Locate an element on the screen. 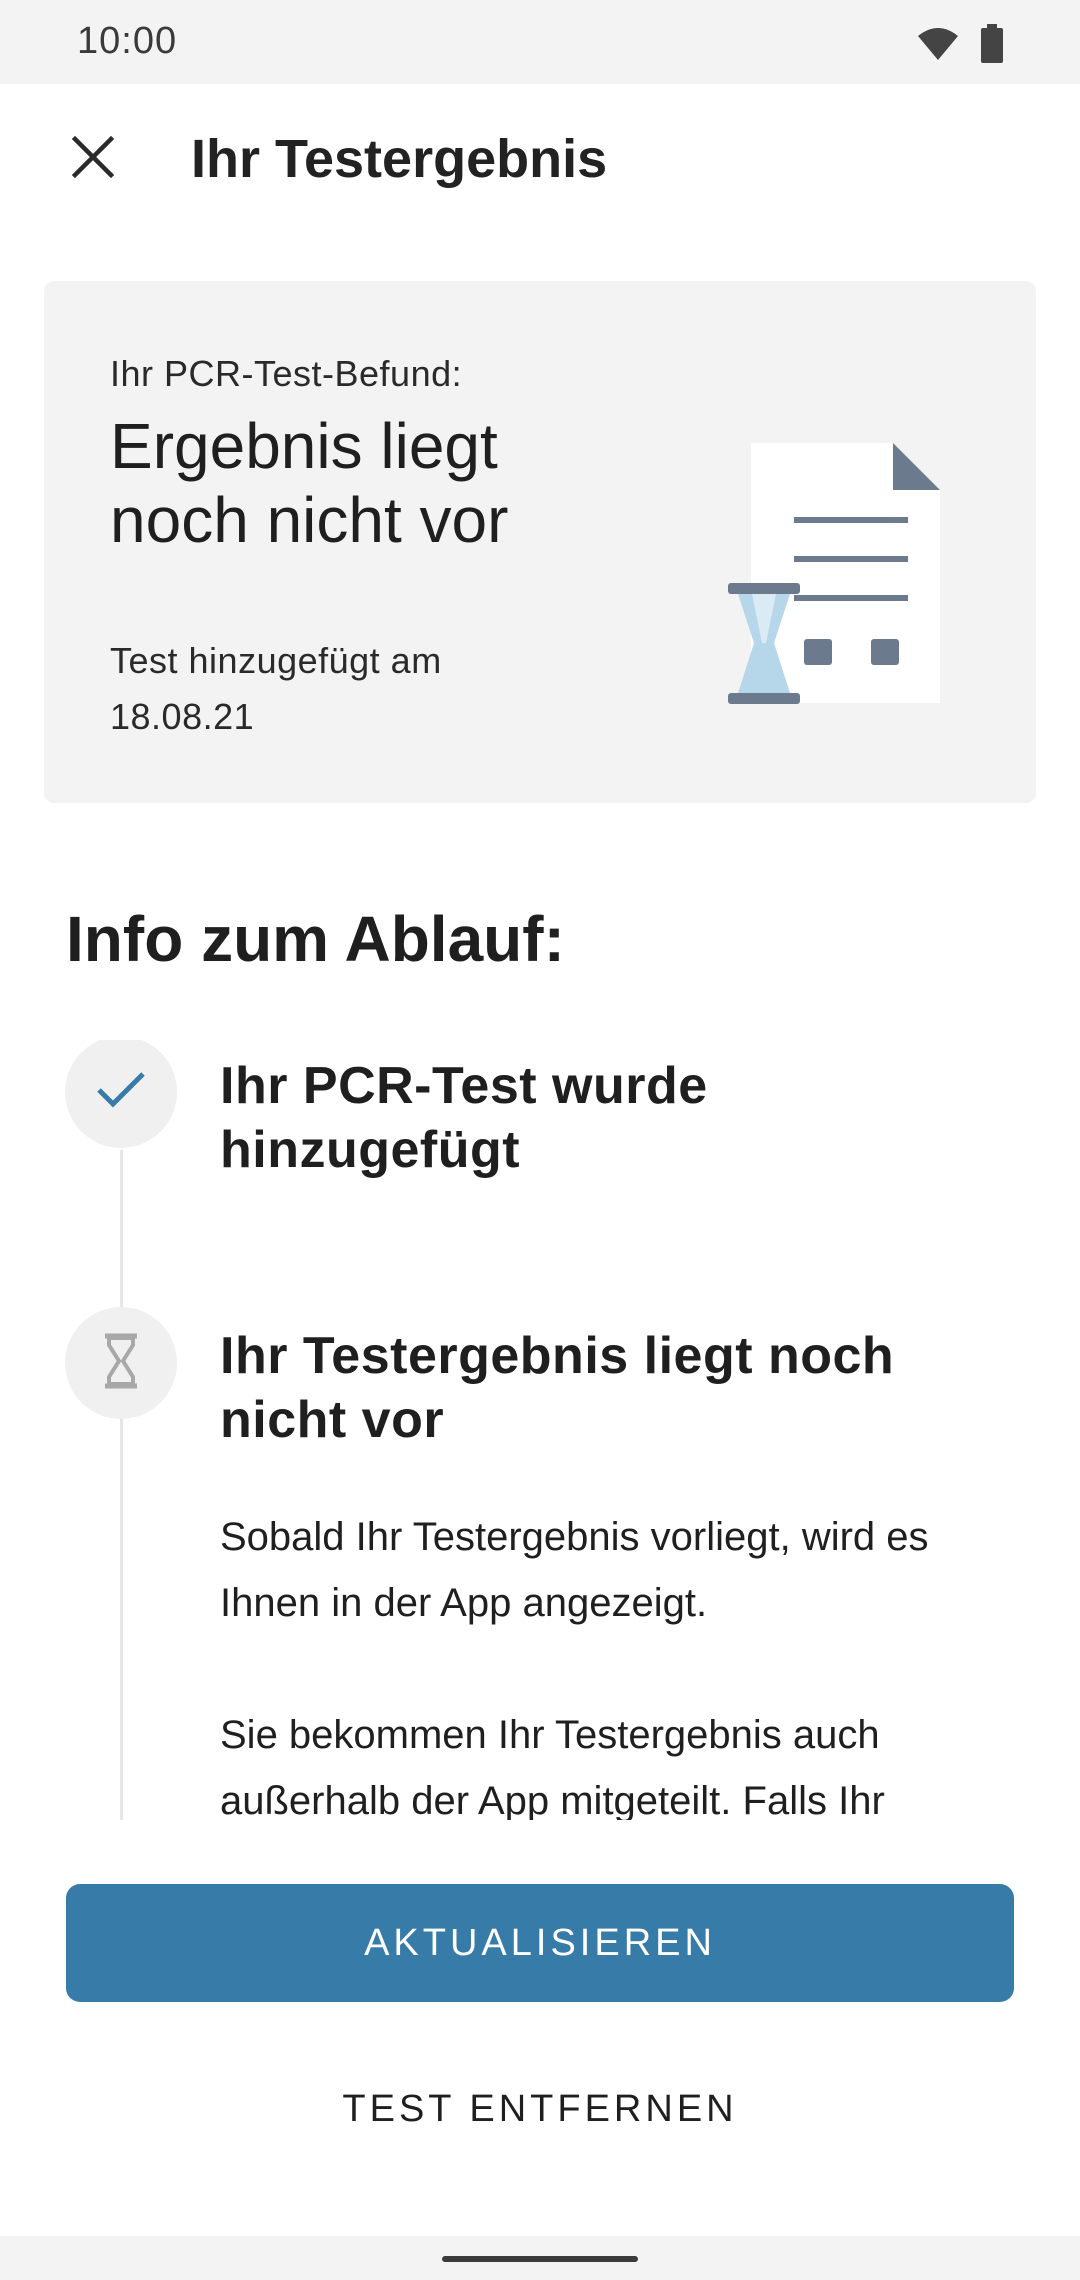 This screenshot has width=1080, height=2280. status-icons is located at coordinates (960, 46).